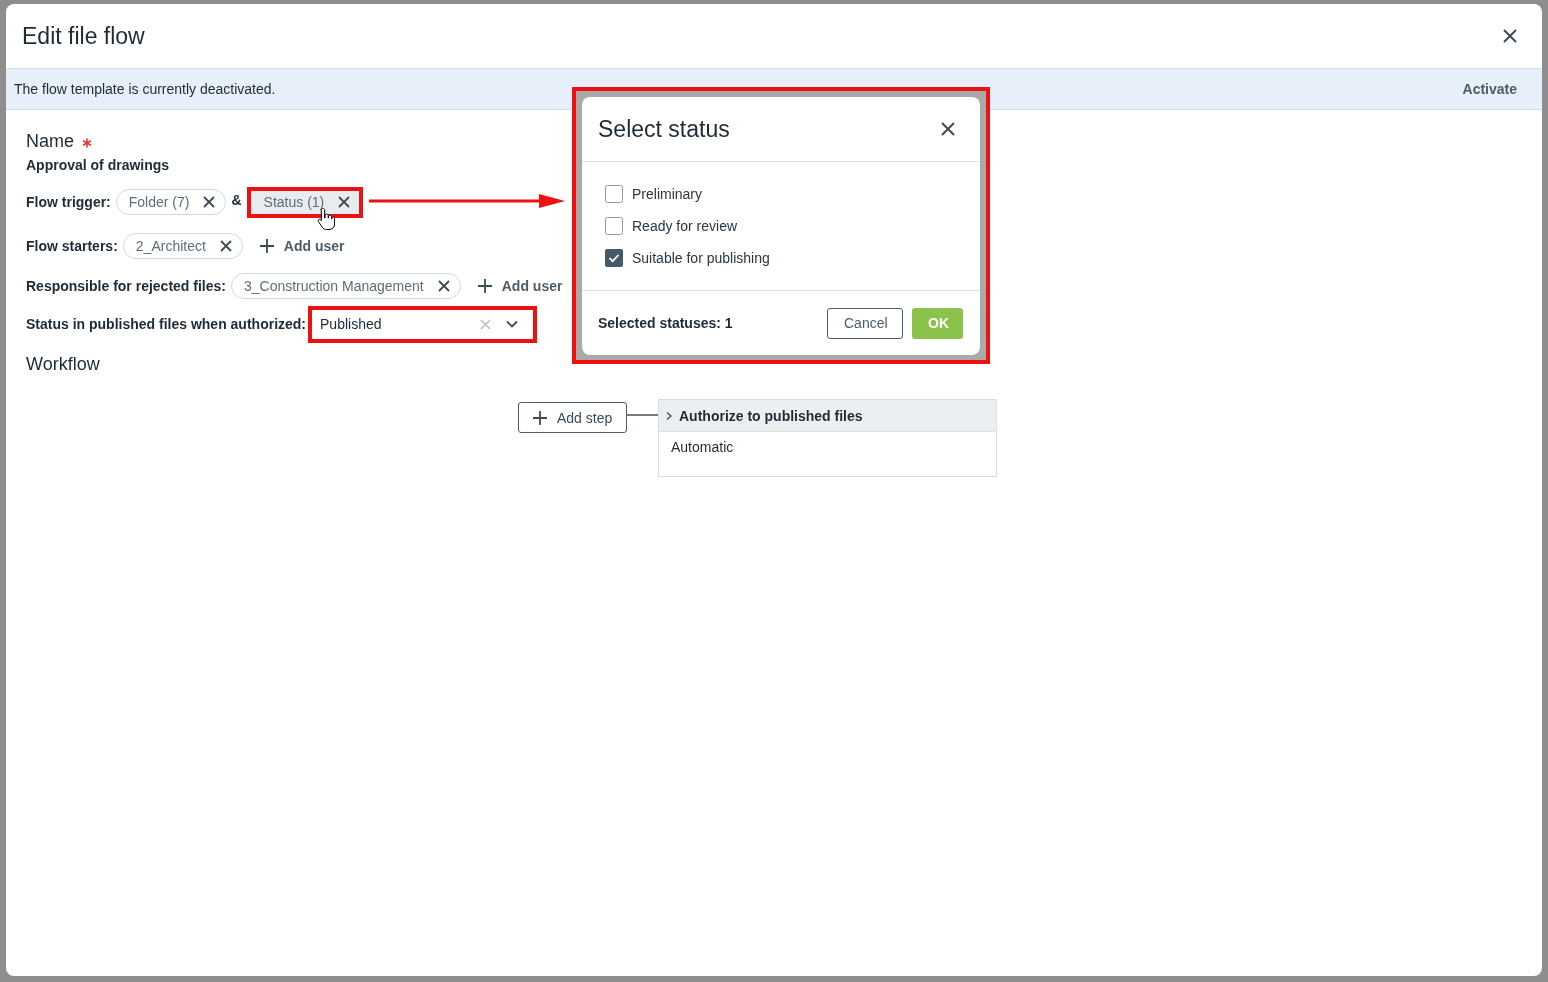 This screenshot has height=982, width=1548. What do you see at coordinates (669, 415) in the screenshot?
I see `chevron-icon` at bounding box center [669, 415].